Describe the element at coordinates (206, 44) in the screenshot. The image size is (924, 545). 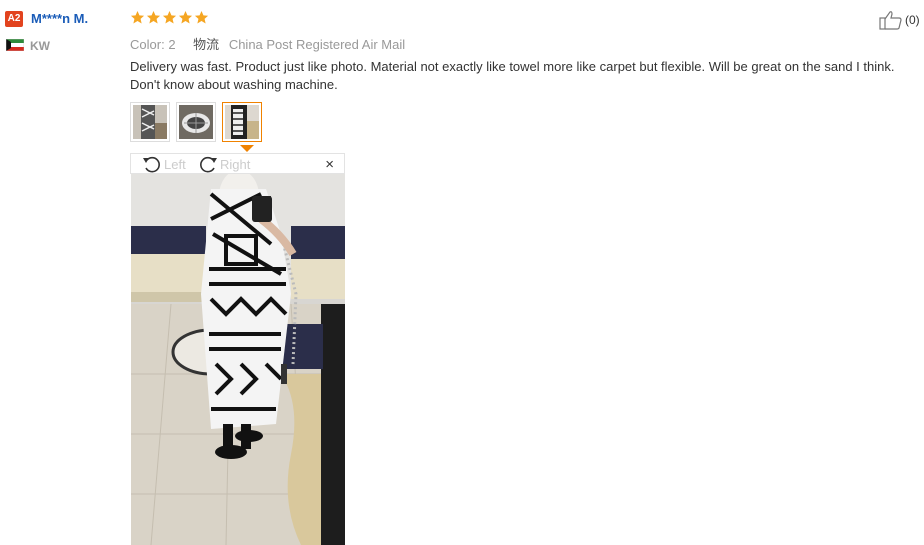
I see `shipping-label: 物流` at that location.